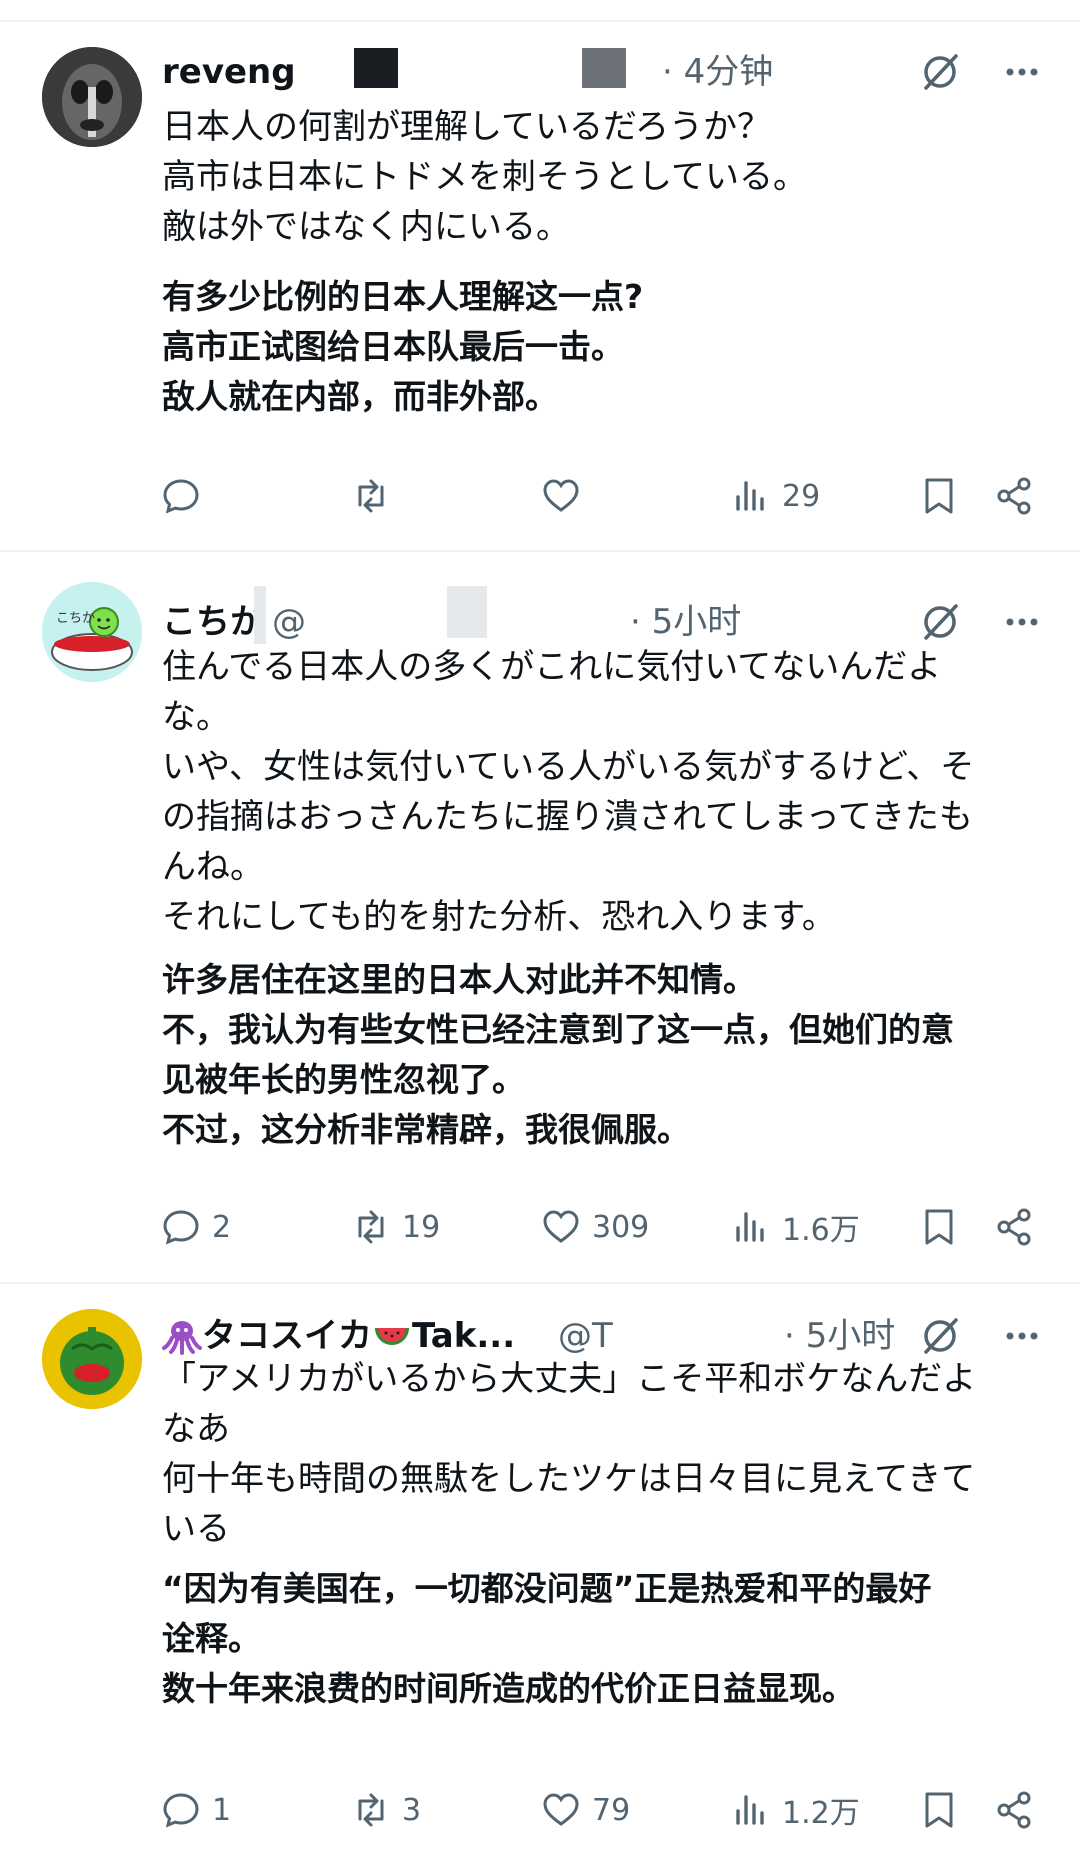 The image size is (1080, 1856). Describe the element at coordinates (393, 346) in the screenshot. I see `text-line: 高市正试图给日本队最后一击。` at that location.